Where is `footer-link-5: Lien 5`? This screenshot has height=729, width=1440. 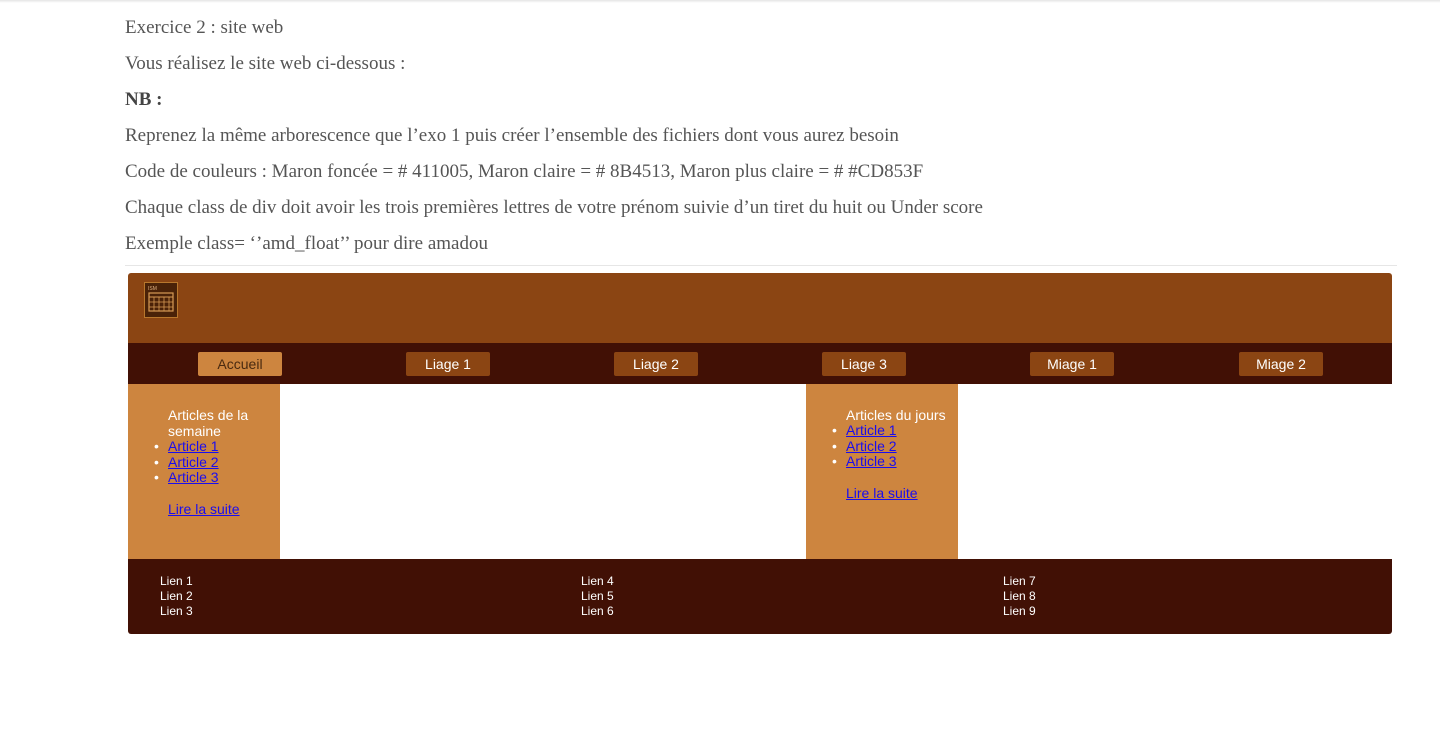 footer-link-5: Lien 5 is located at coordinates (597, 596).